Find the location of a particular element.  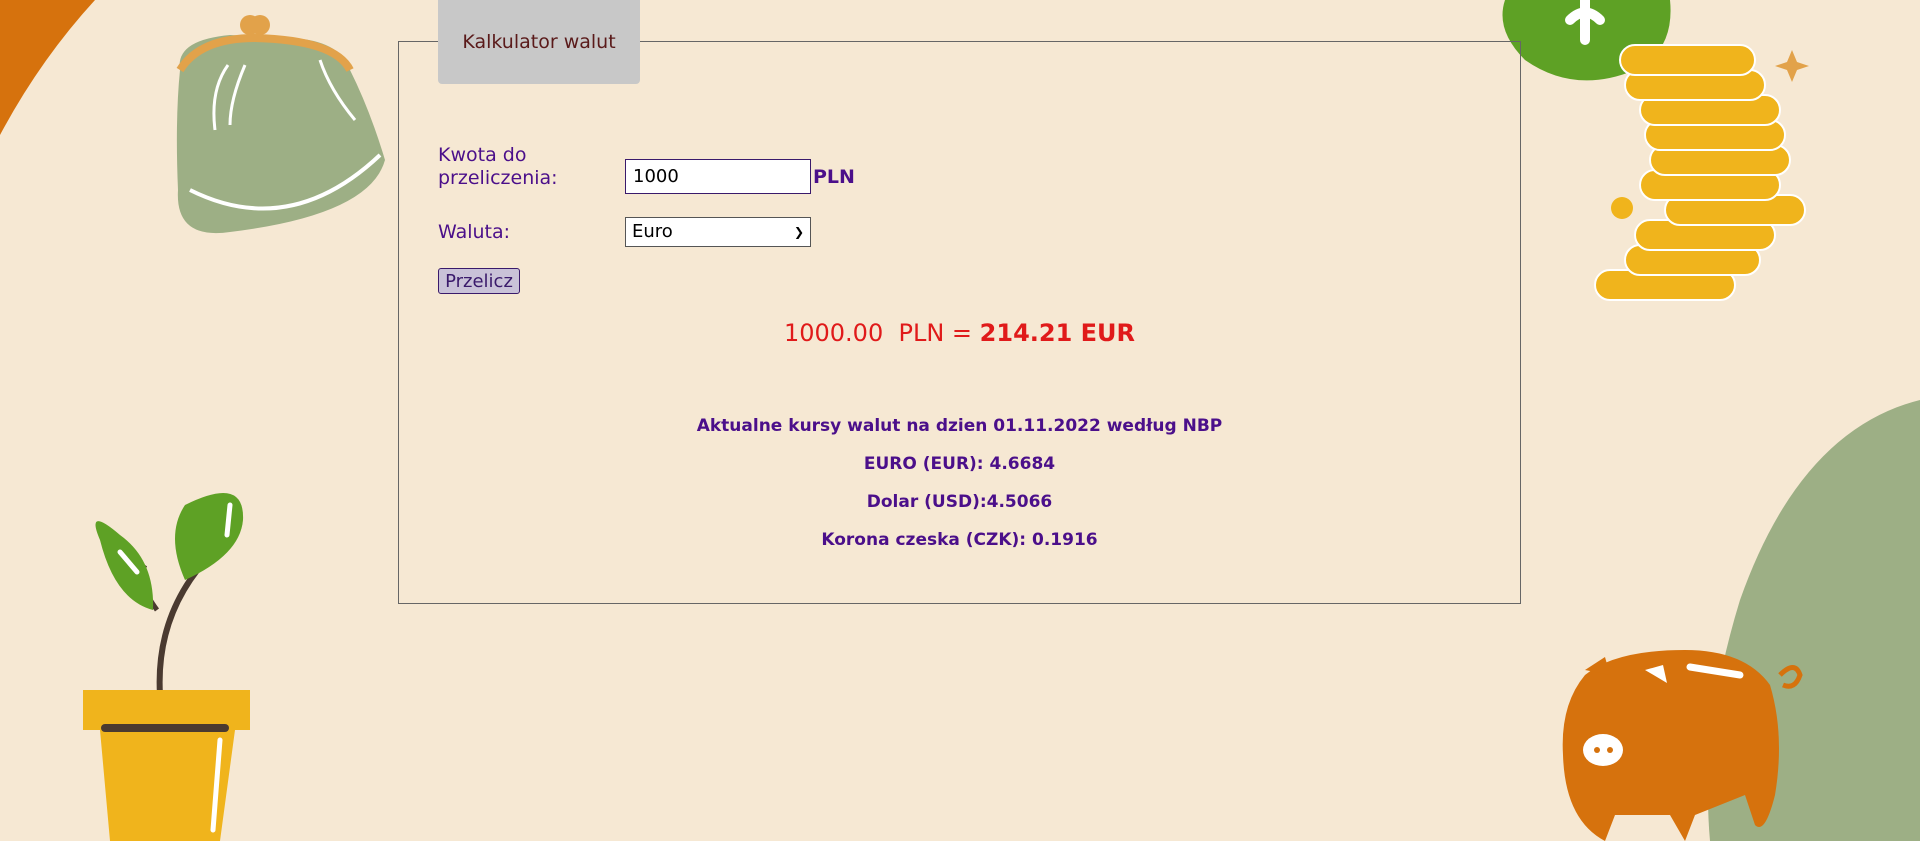

currency-select-value: Euro is located at coordinates (652, 231).